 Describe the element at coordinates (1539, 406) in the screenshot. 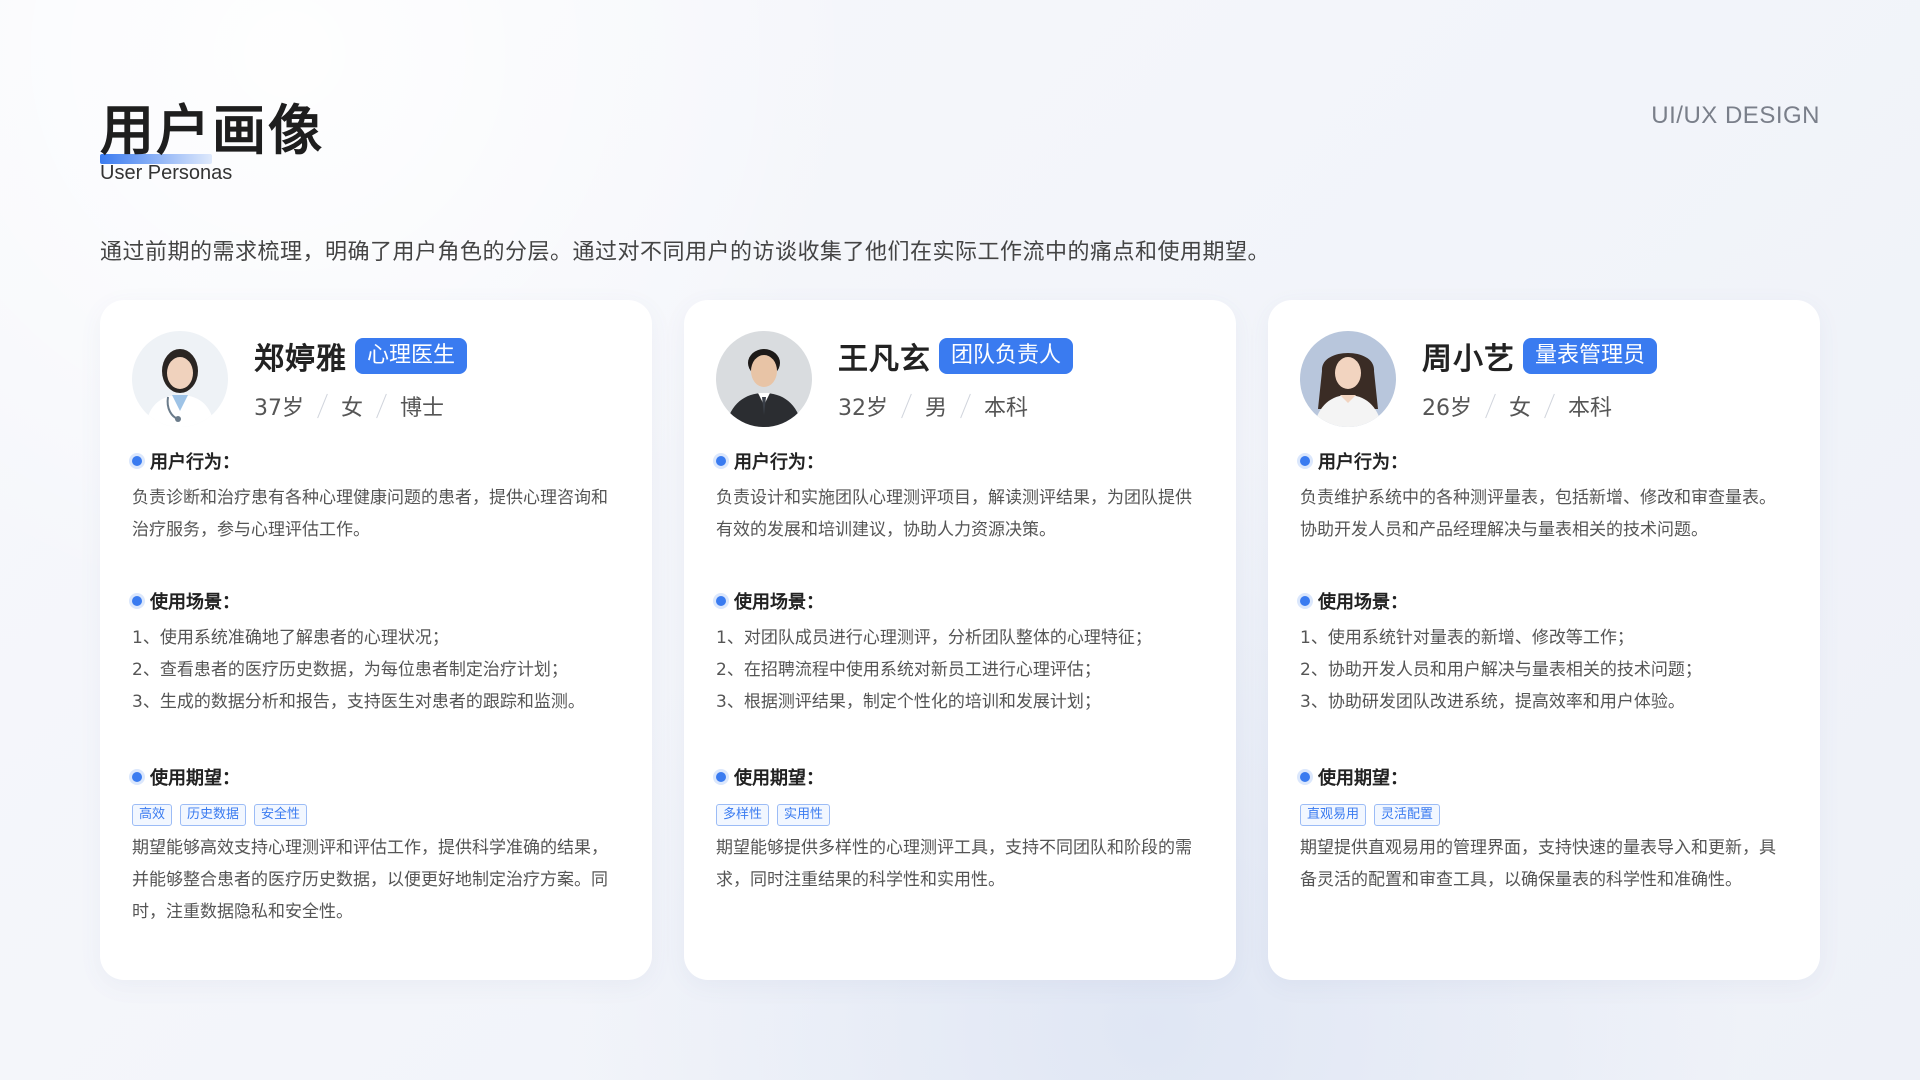

I see `persona-meta: 26岁 女 本科` at that location.